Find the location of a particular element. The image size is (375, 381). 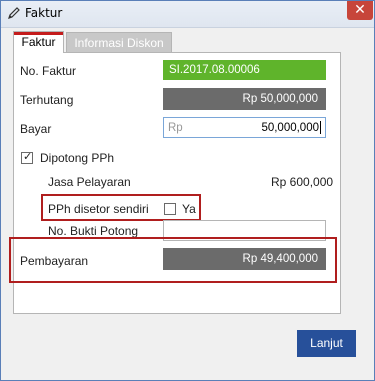

jasa-pelayaran-label: Jasa Pelayaran is located at coordinates (89, 182).